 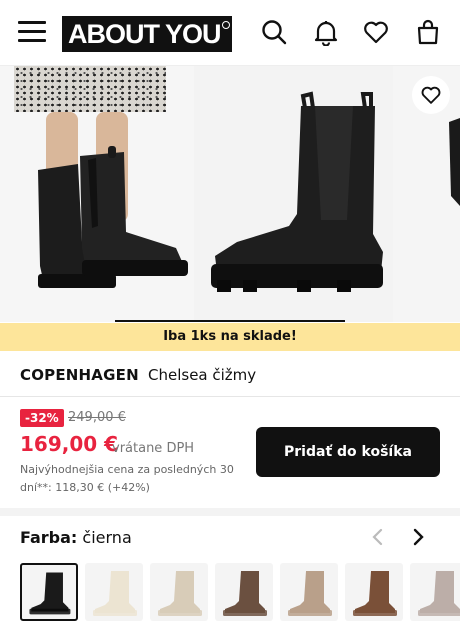 I want to click on current-price: 169,00 €, so click(x=69, y=444).